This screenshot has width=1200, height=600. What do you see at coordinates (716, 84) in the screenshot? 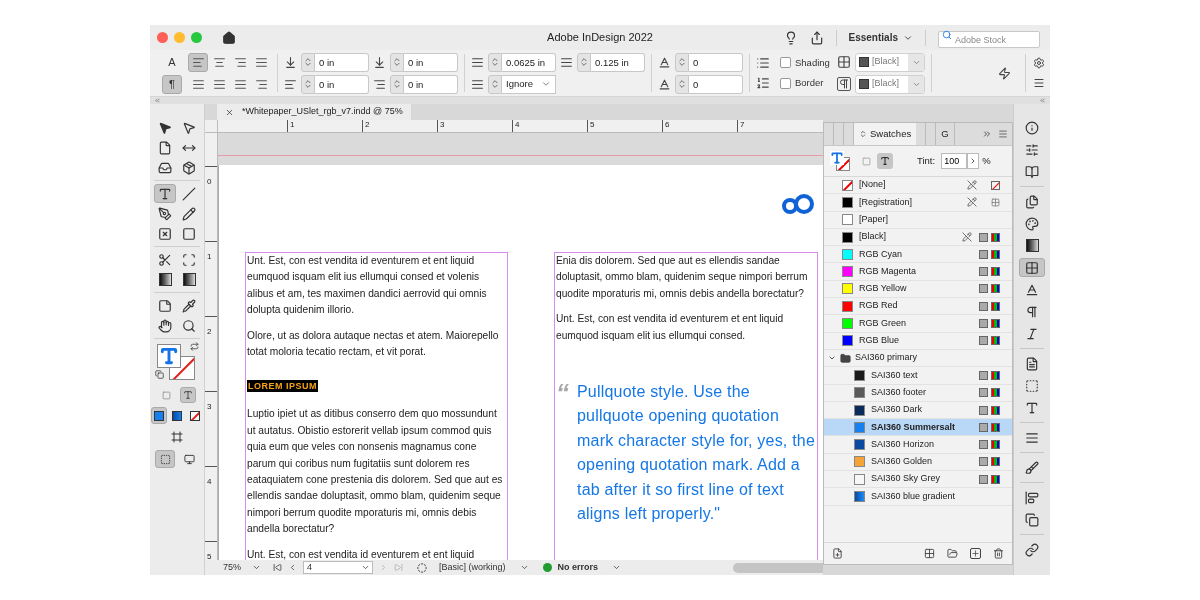
I see `drop-cap-chars-field: 0` at bounding box center [716, 84].